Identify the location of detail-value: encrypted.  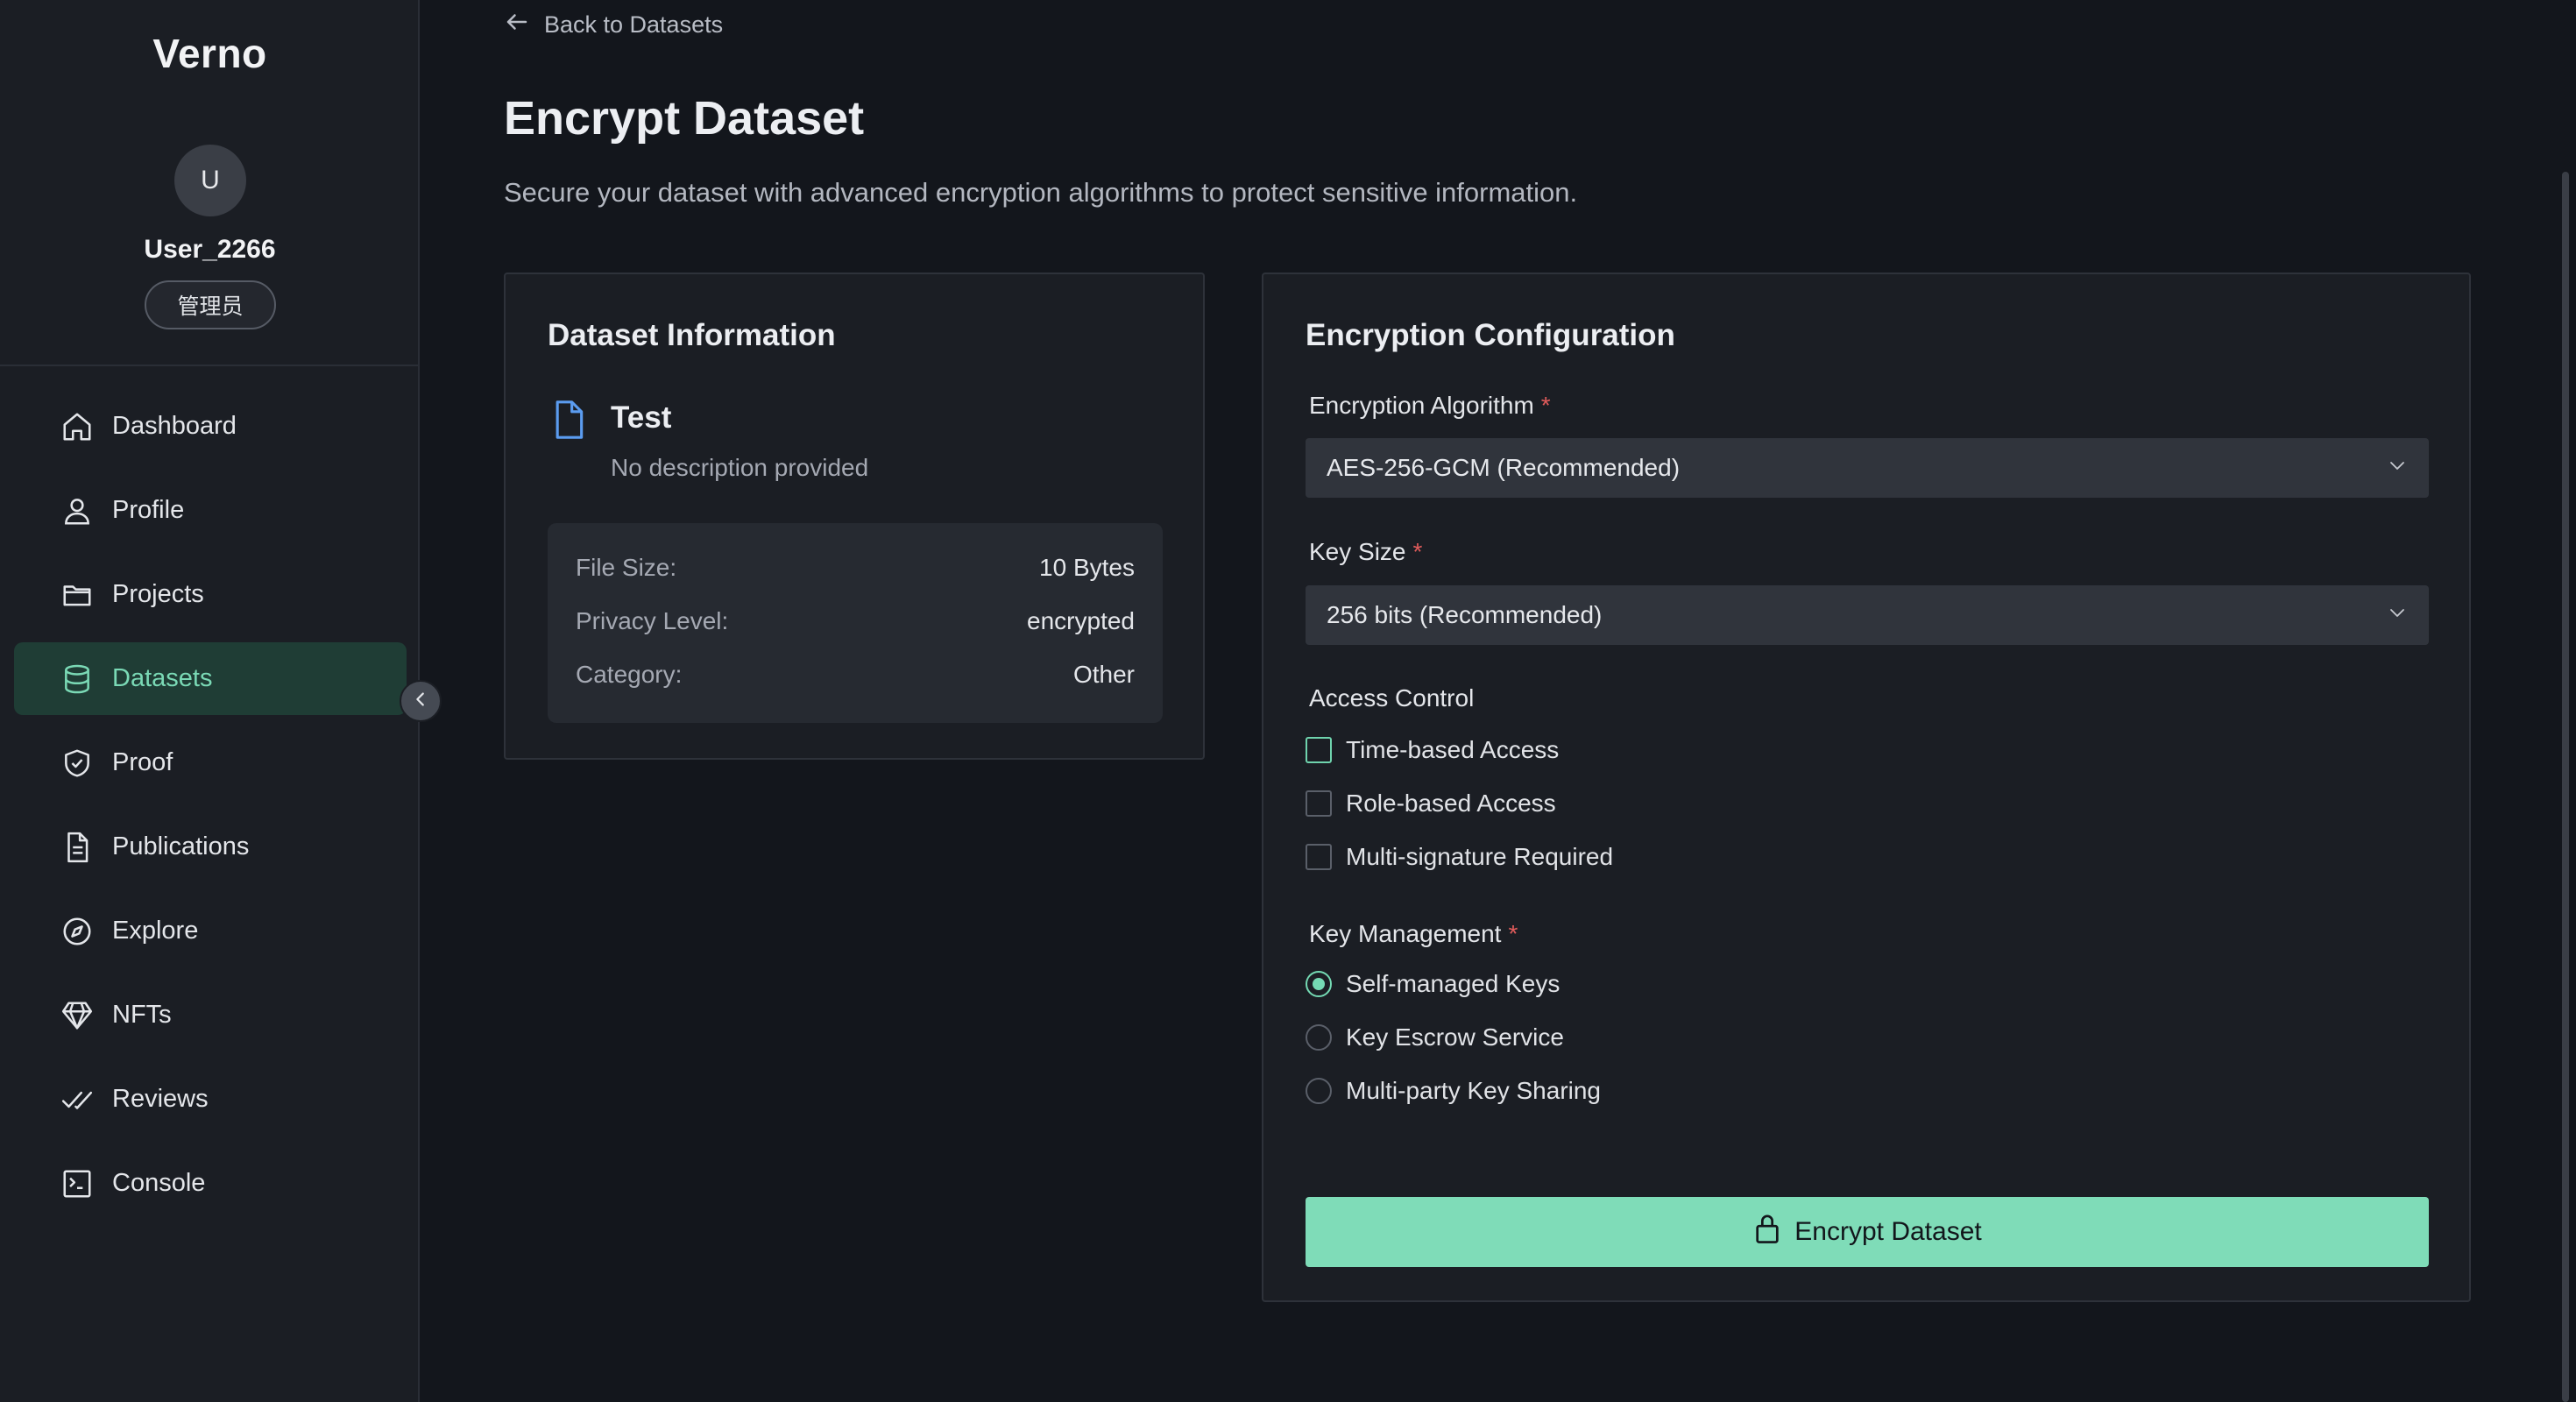
(1081, 620).